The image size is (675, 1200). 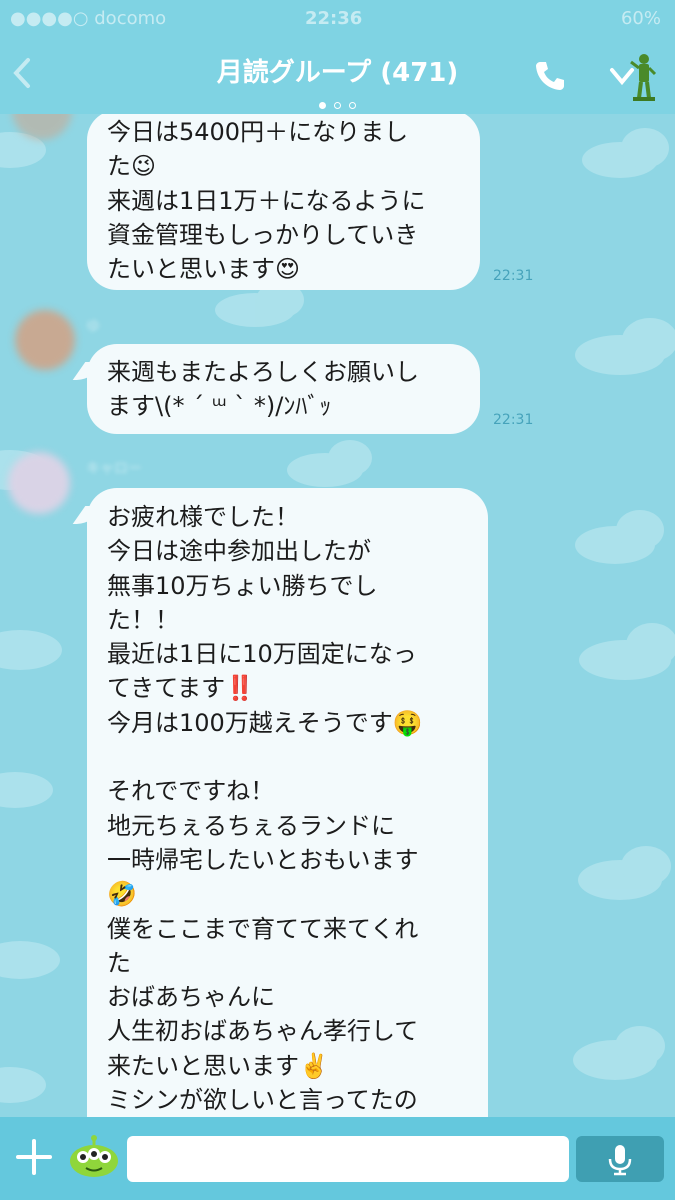 What do you see at coordinates (337, 70) in the screenshot?
I see `chat-title: 月読グループ (471)` at bounding box center [337, 70].